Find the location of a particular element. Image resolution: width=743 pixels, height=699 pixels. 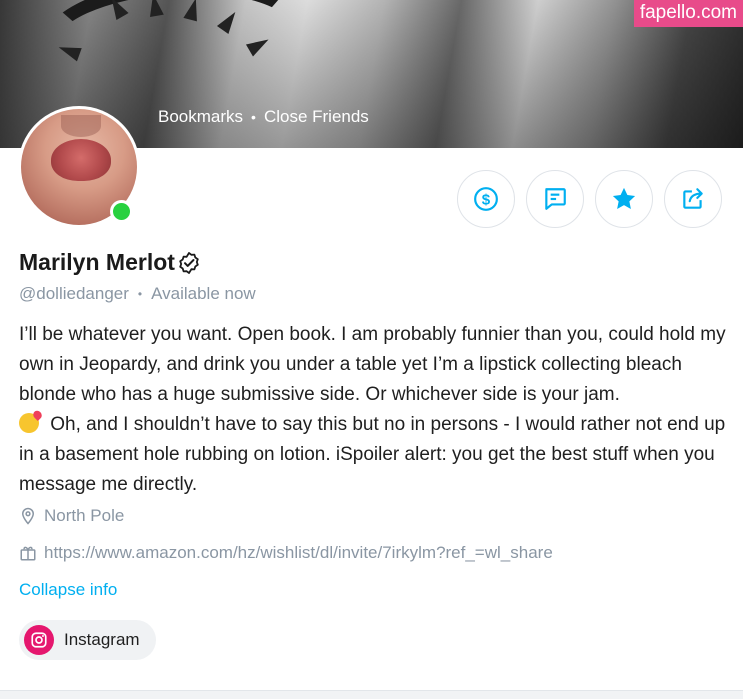

favorite-button is located at coordinates (624, 199).